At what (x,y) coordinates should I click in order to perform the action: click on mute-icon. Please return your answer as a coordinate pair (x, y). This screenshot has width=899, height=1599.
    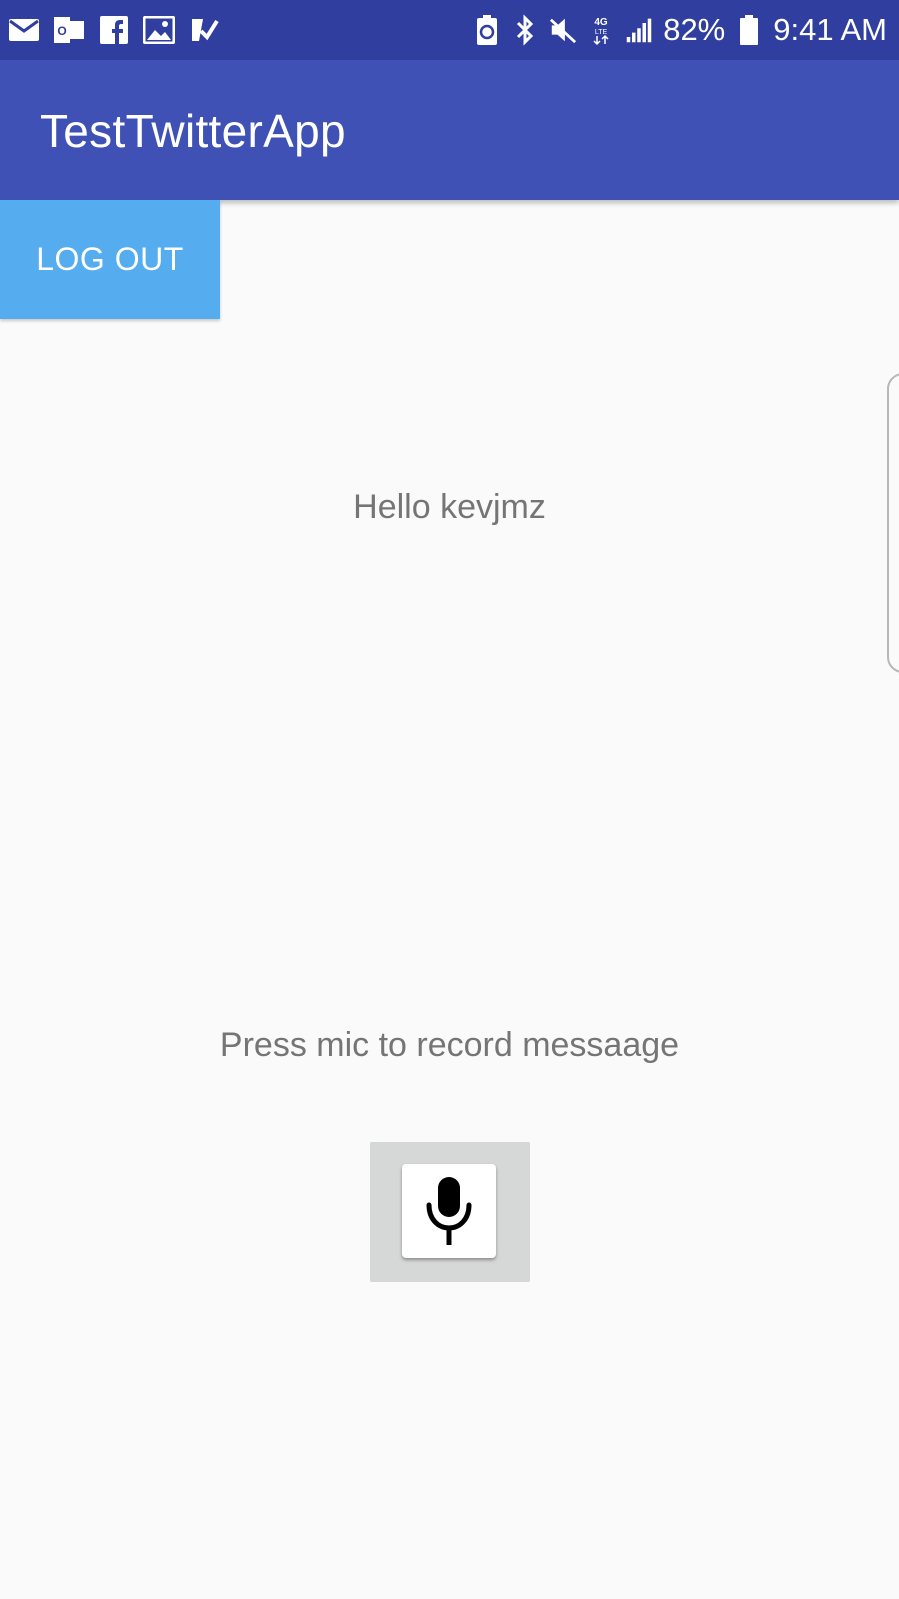
    Looking at the image, I should click on (563, 30).